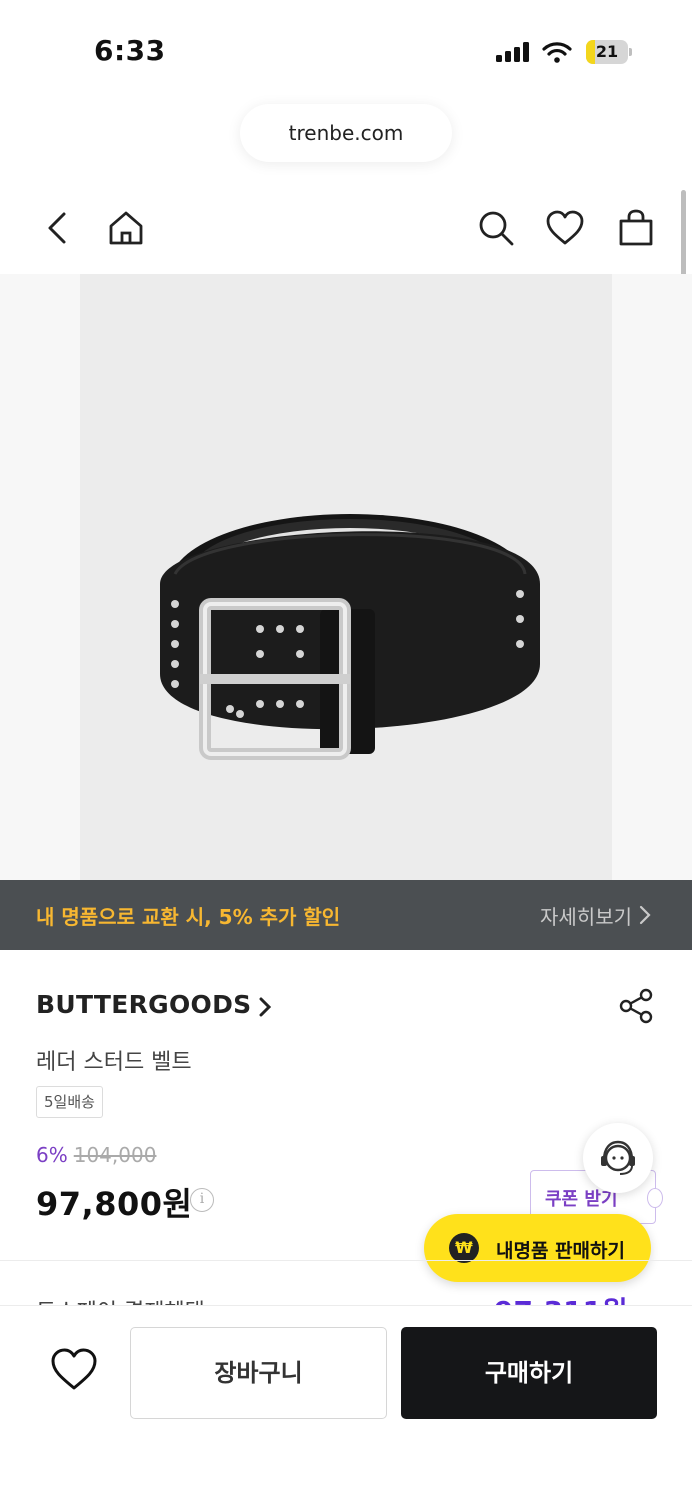 The image size is (692, 1500). Describe the element at coordinates (346, 50) in the screenshot. I see `status-bar: 6:33 21` at that location.